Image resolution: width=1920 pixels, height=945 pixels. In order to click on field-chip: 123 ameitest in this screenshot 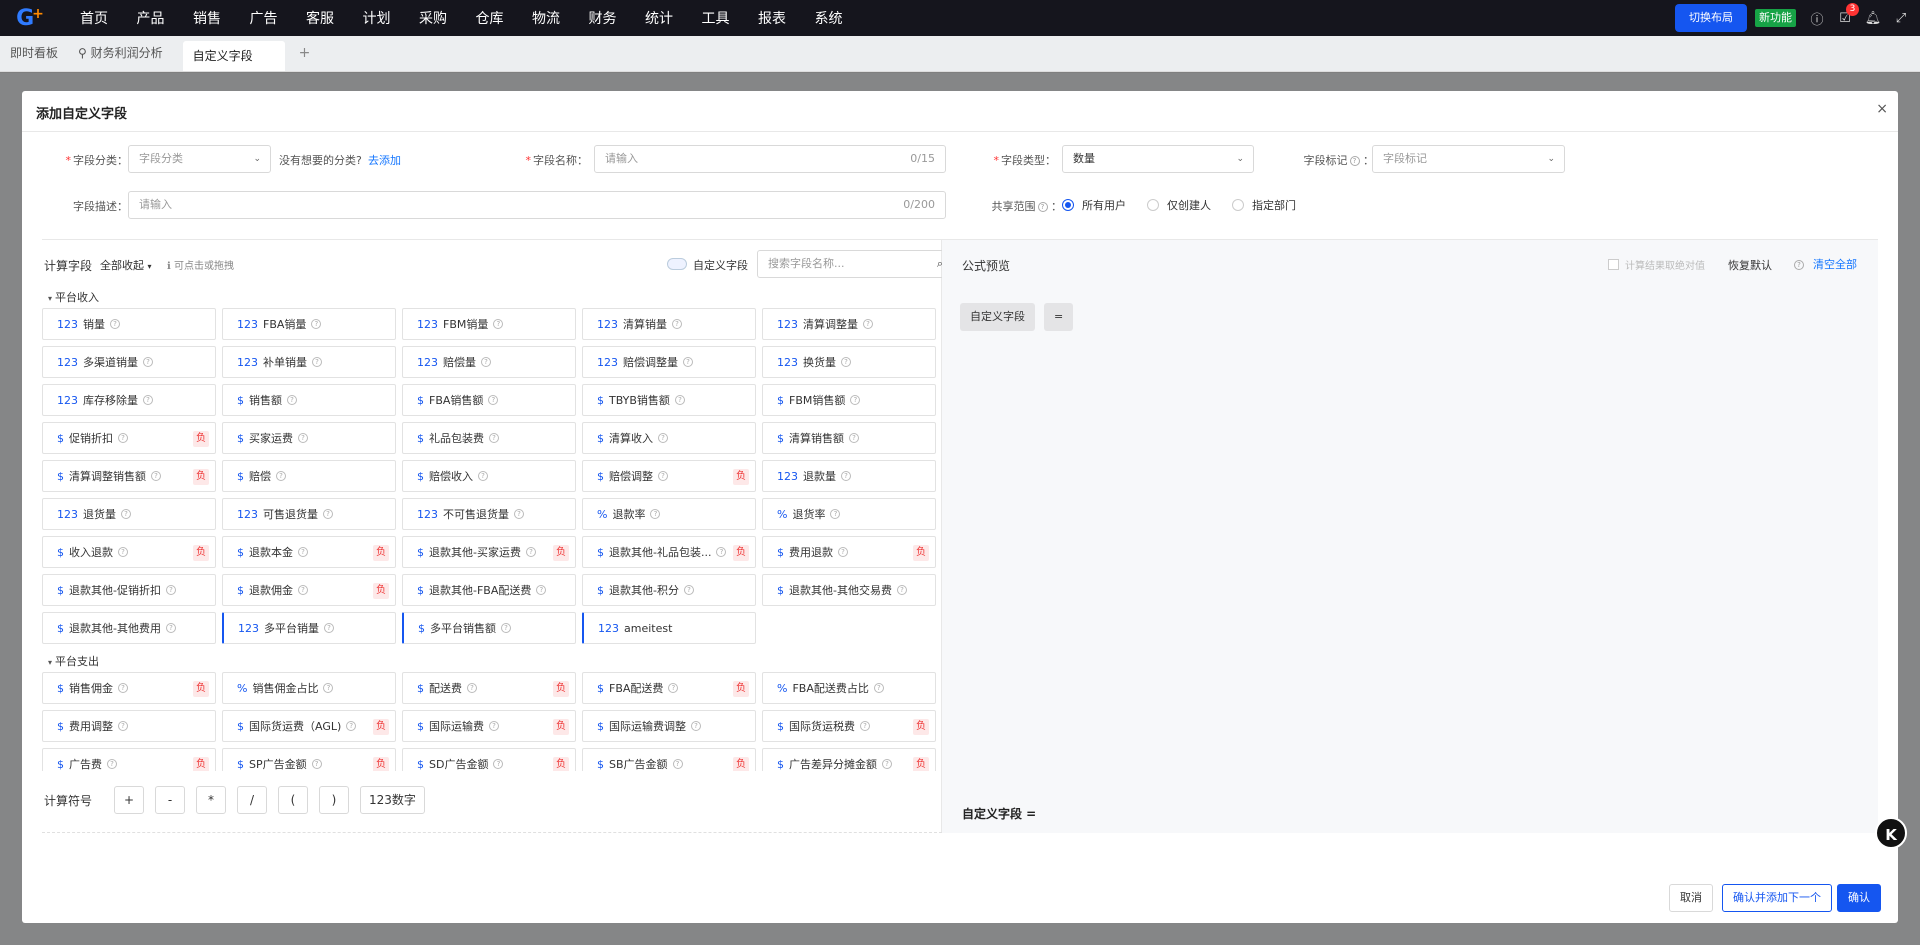, I will do `click(669, 628)`.